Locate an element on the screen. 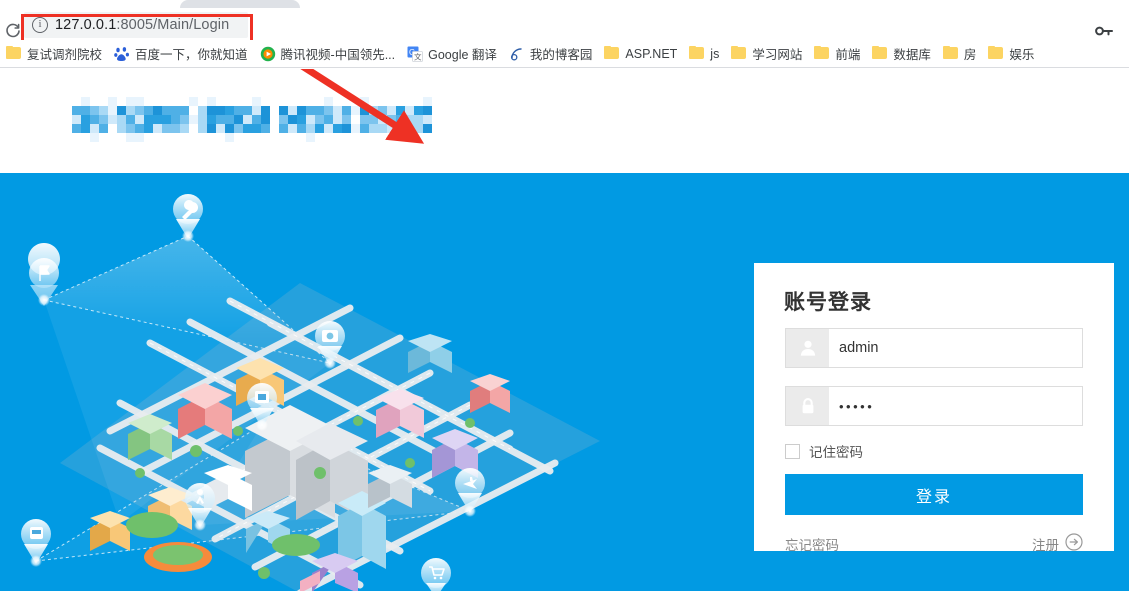 Image resolution: width=1129 pixels, height=591 pixels. register-label: 注册 is located at coordinates (1045, 545).